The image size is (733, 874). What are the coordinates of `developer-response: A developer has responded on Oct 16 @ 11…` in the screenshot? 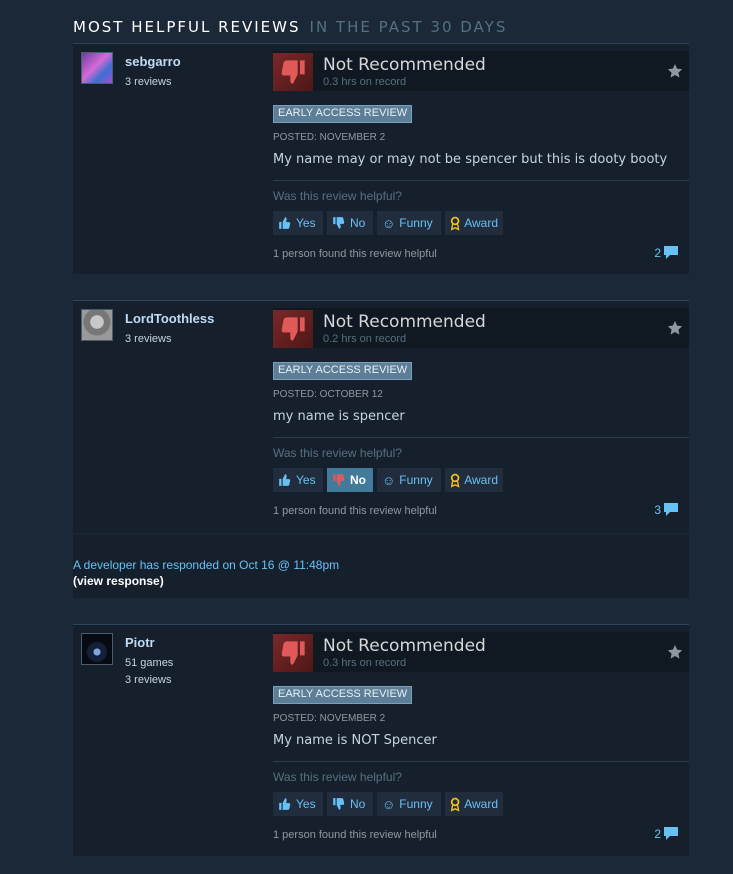 It's located at (381, 566).